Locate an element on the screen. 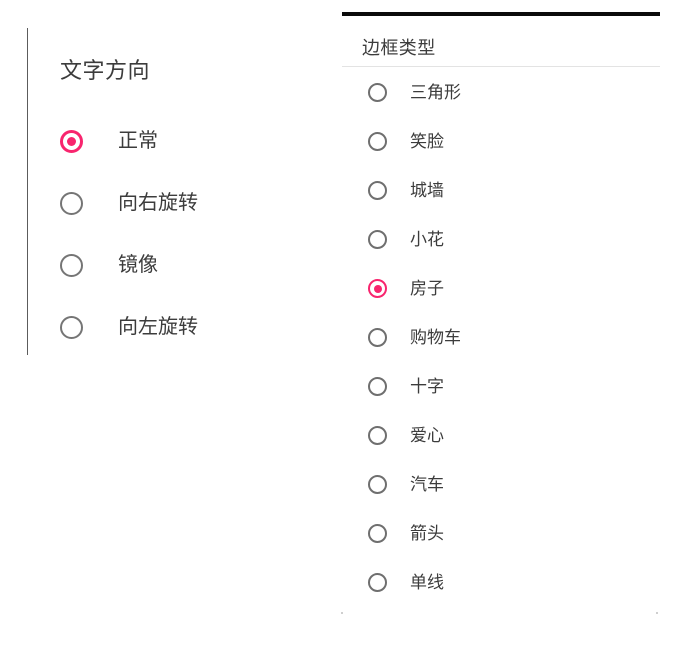 The image size is (674, 652). border-type-option-row: 小花 is located at coordinates (513, 239).